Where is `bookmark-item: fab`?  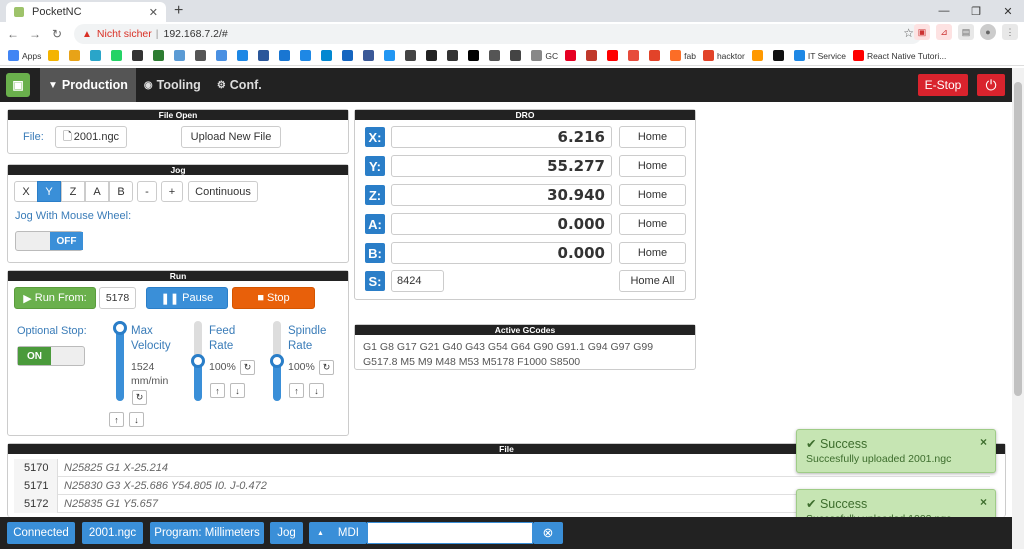 bookmark-item: fab is located at coordinates (683, 55).